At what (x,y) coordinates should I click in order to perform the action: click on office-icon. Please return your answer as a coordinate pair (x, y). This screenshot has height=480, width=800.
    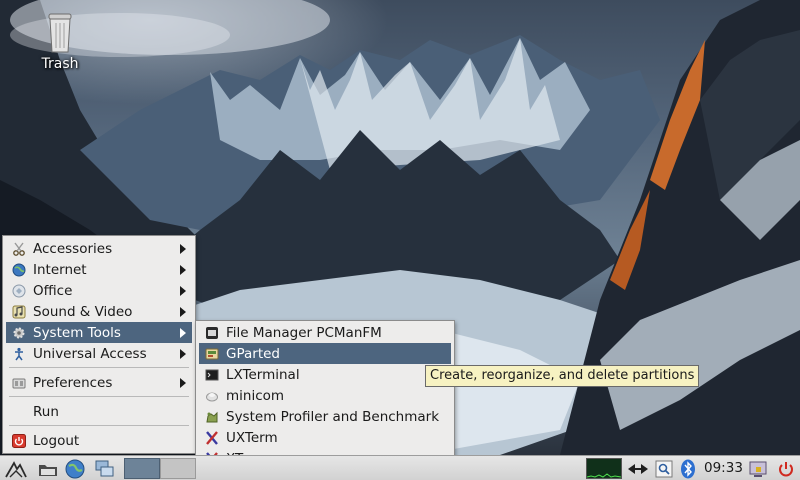
    Looking at the image, I should click on (19, 291).